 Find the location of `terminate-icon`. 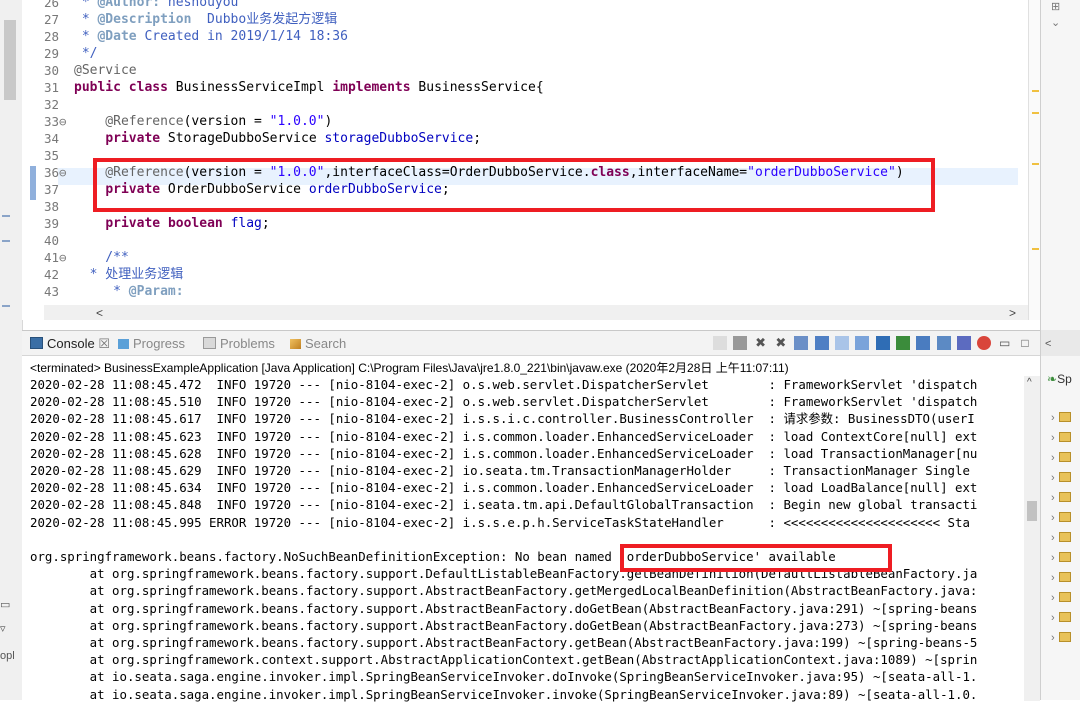

terminate-icon is located at coordinates (740, 342).